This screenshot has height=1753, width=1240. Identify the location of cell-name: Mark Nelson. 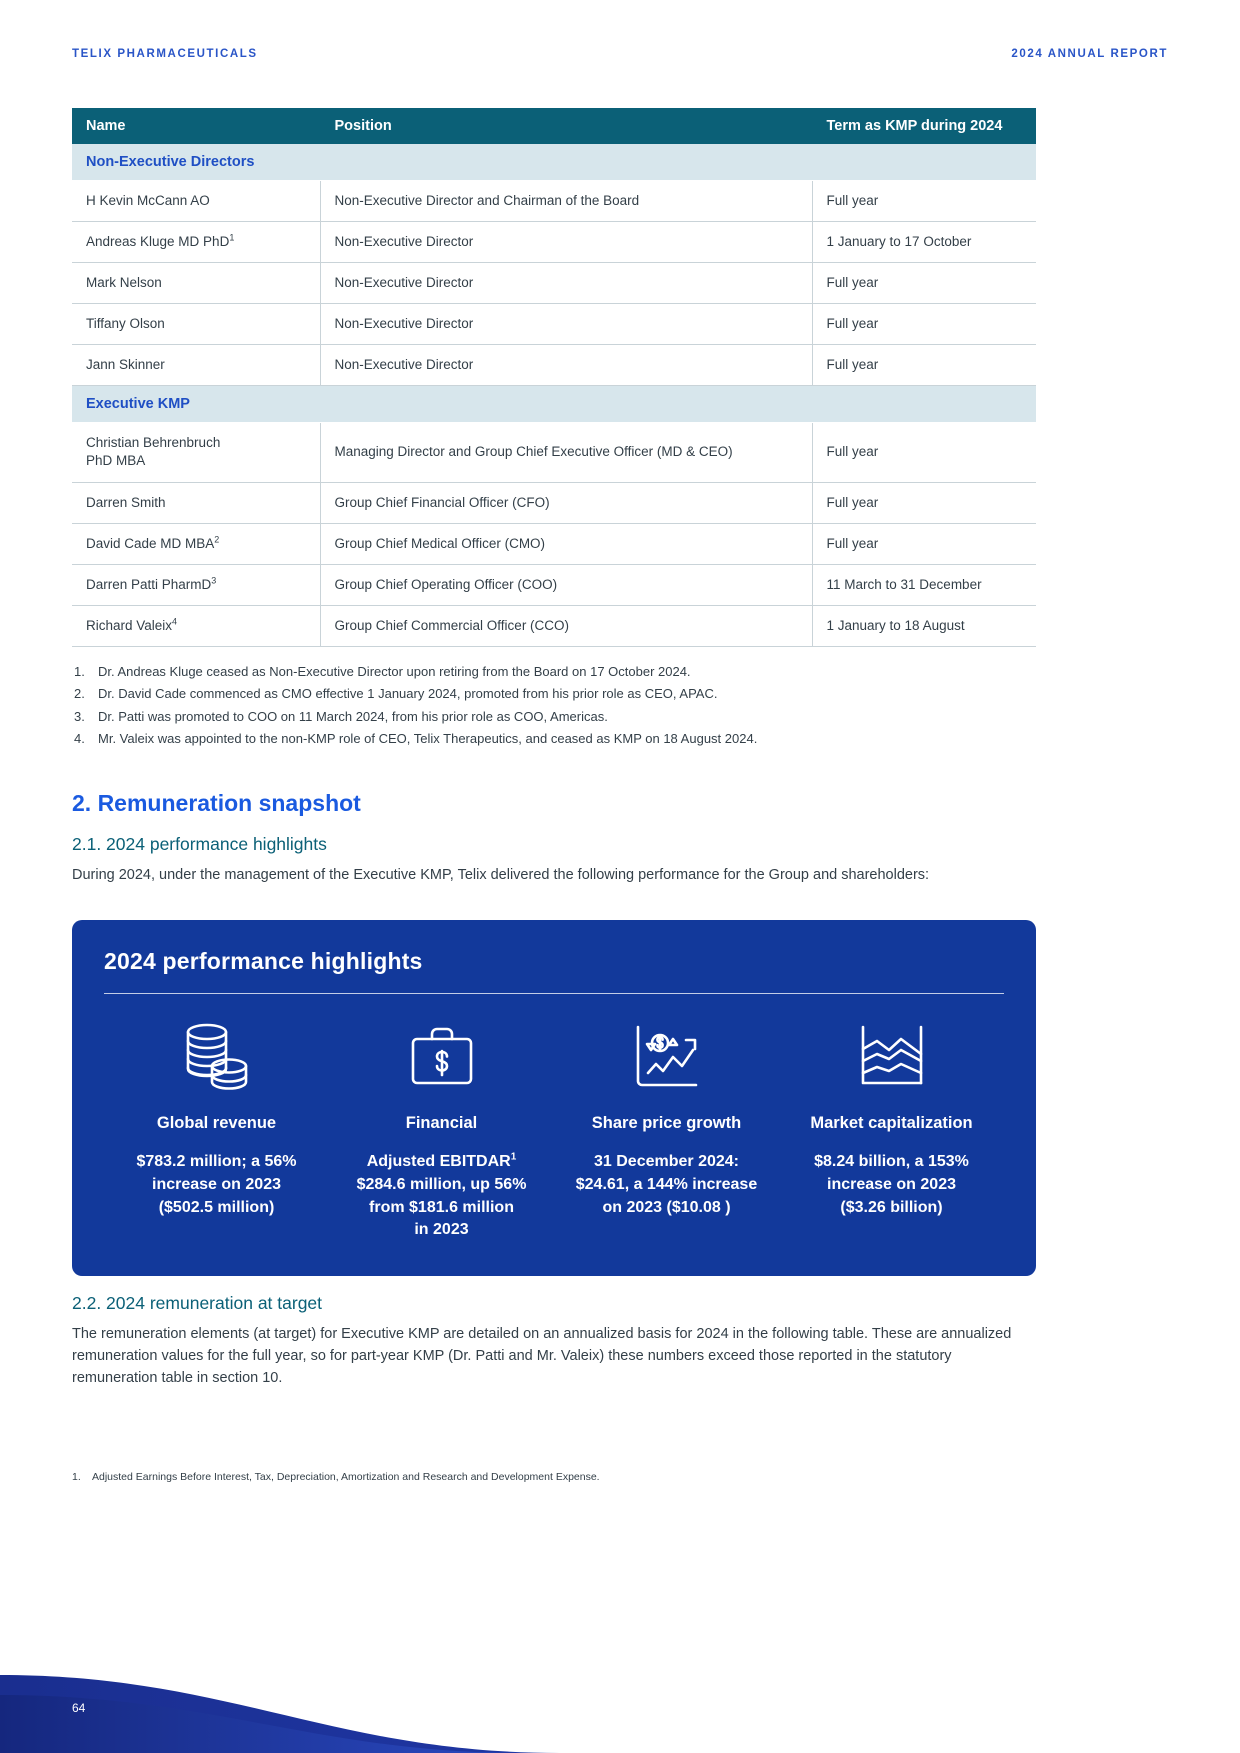
(196, 283).